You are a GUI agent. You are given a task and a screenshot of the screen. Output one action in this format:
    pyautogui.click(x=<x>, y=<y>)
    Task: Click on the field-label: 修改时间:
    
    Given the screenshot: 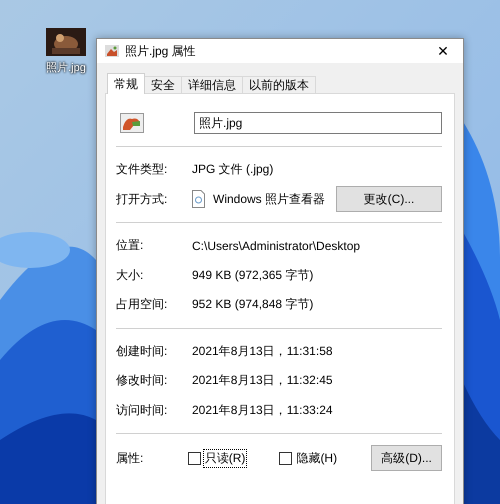 What is the action you would take?
    pyautogui.click(x=142, y=381)
    